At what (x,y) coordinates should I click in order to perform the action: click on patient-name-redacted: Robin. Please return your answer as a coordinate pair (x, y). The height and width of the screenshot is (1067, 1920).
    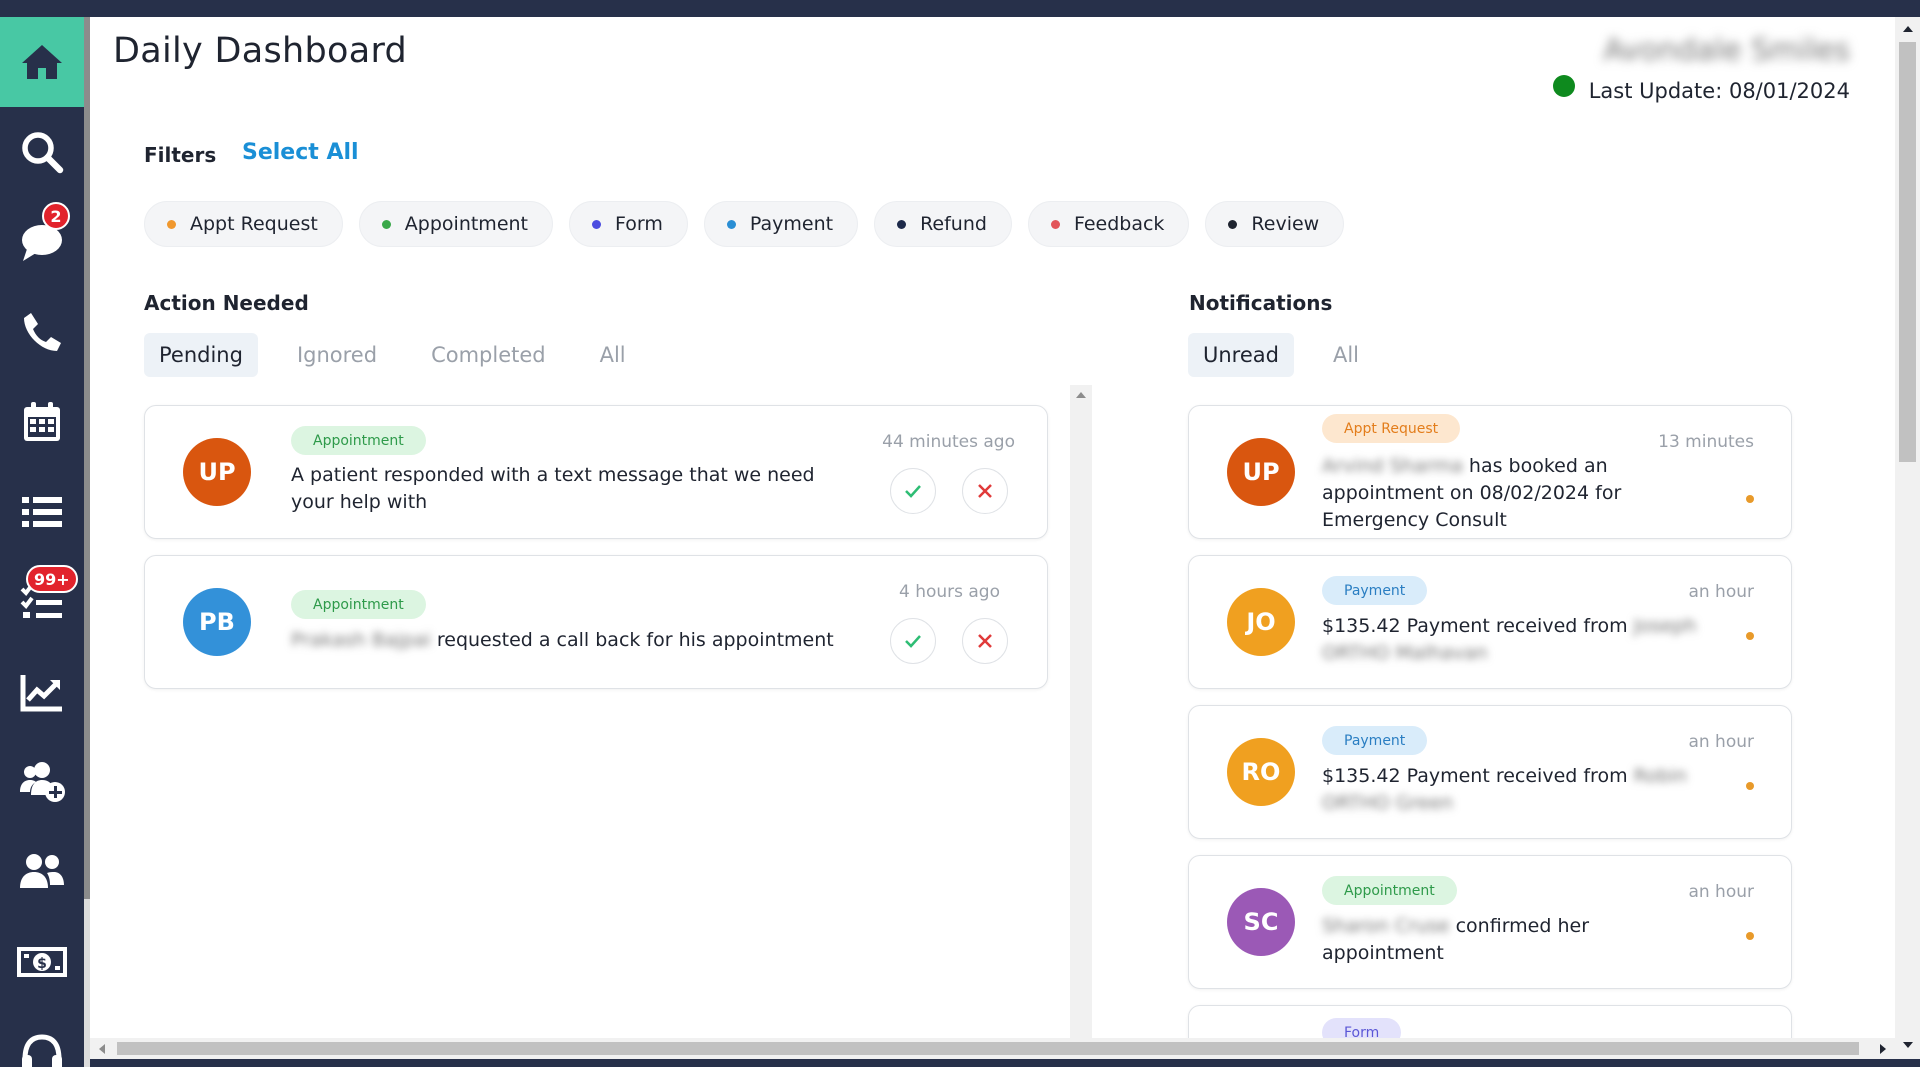
    Looking at the image, I should click on (1660, 776).